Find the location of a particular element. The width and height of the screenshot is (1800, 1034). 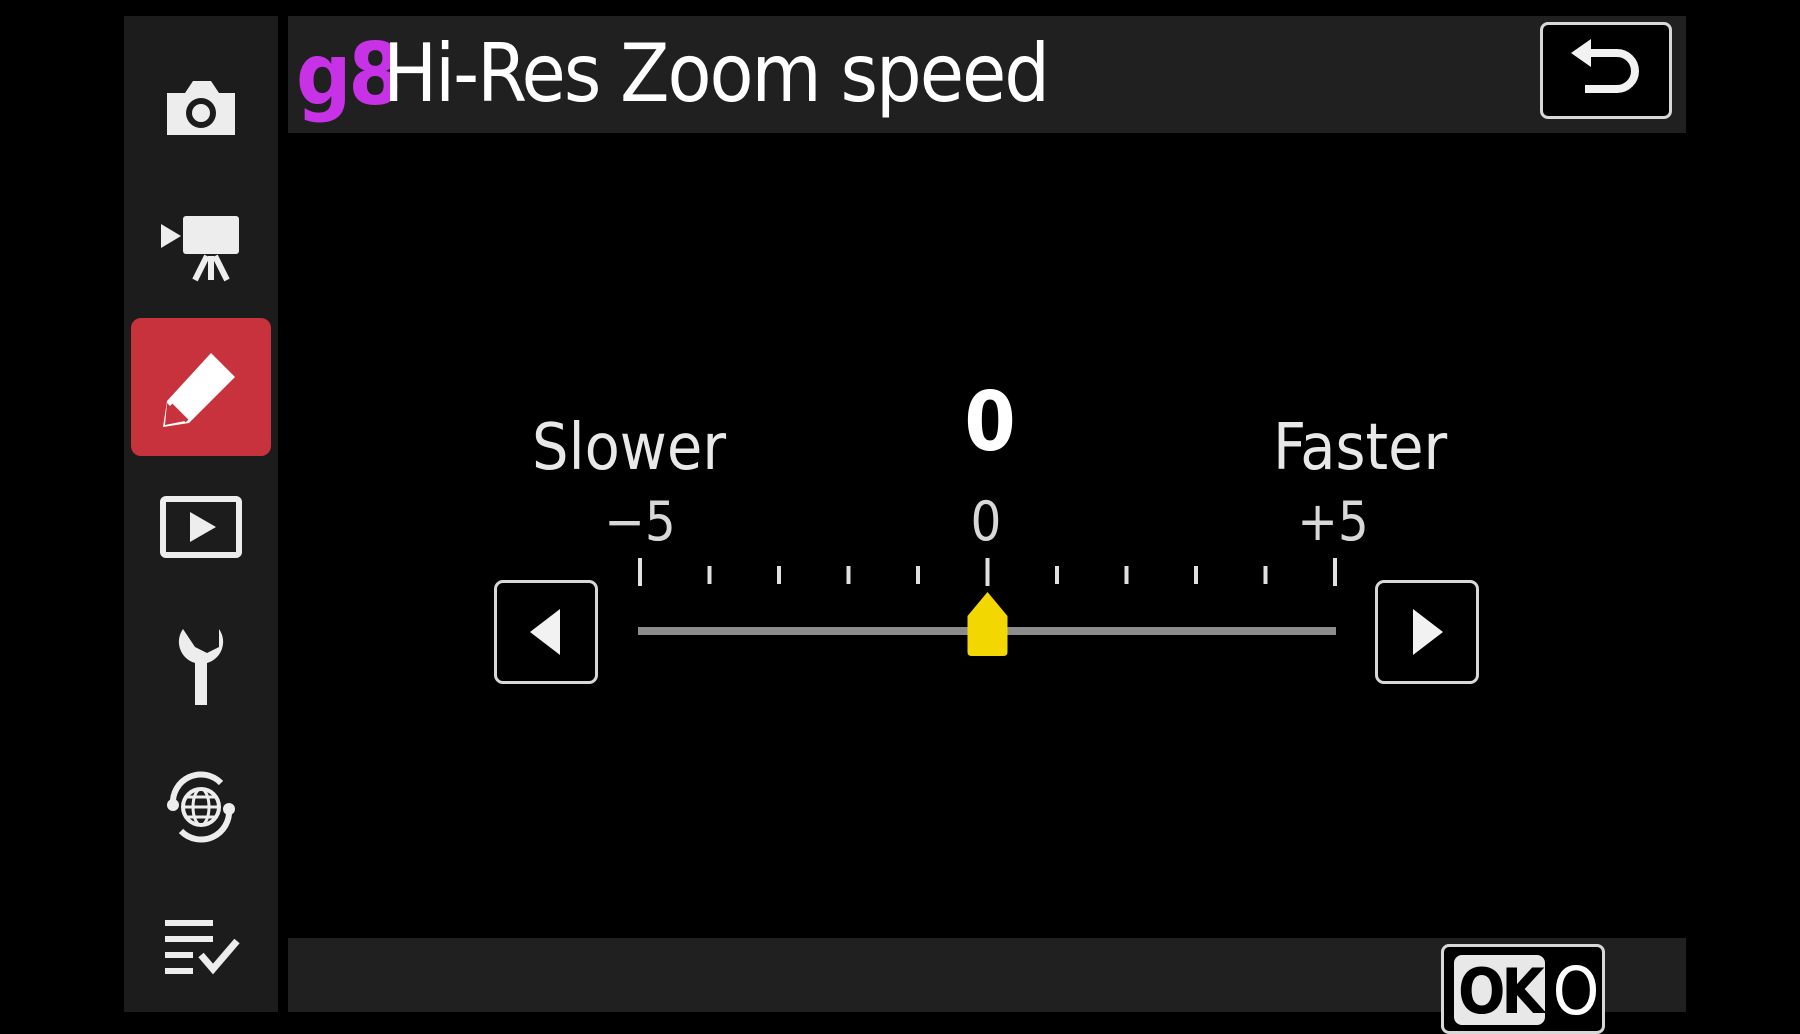

ok-button-icon: OK is located at coordinates (1499, 990).